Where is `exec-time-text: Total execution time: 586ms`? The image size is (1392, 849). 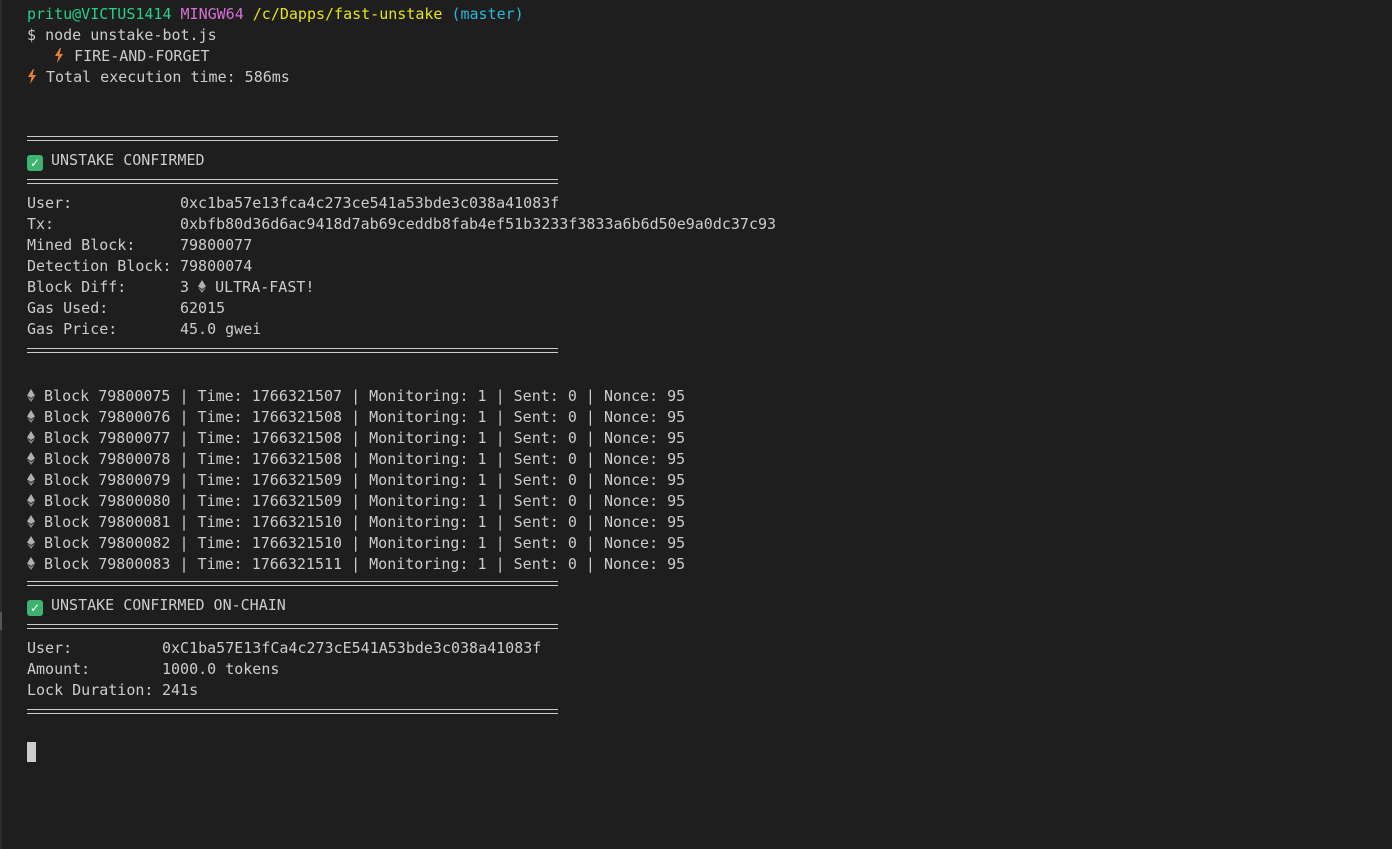 exec-time-text: Total execution time: 586ms is located at coordinates (168, 77).